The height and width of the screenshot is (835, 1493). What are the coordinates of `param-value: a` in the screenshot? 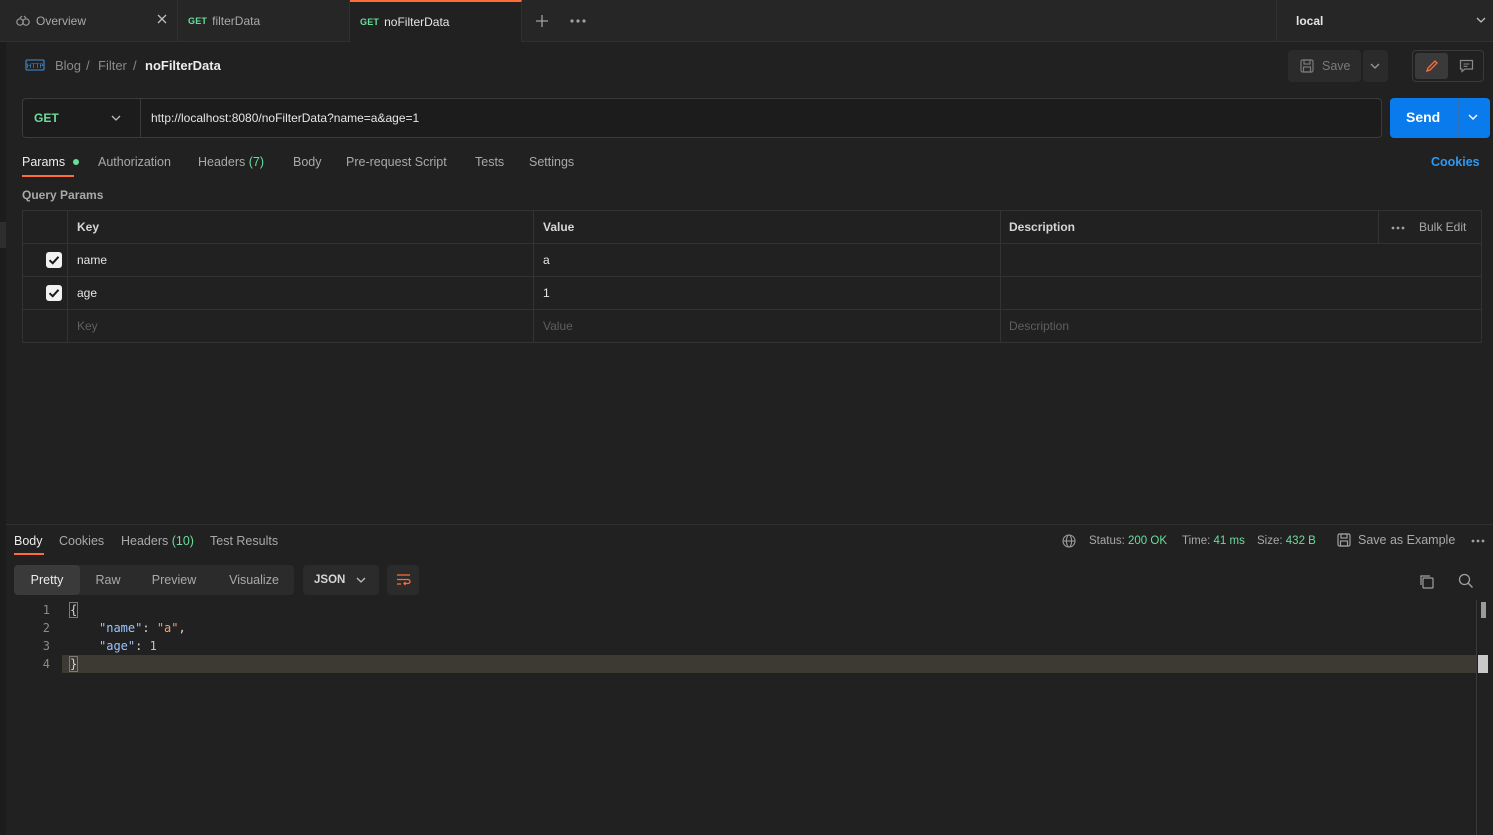 It's located at (546, 260).